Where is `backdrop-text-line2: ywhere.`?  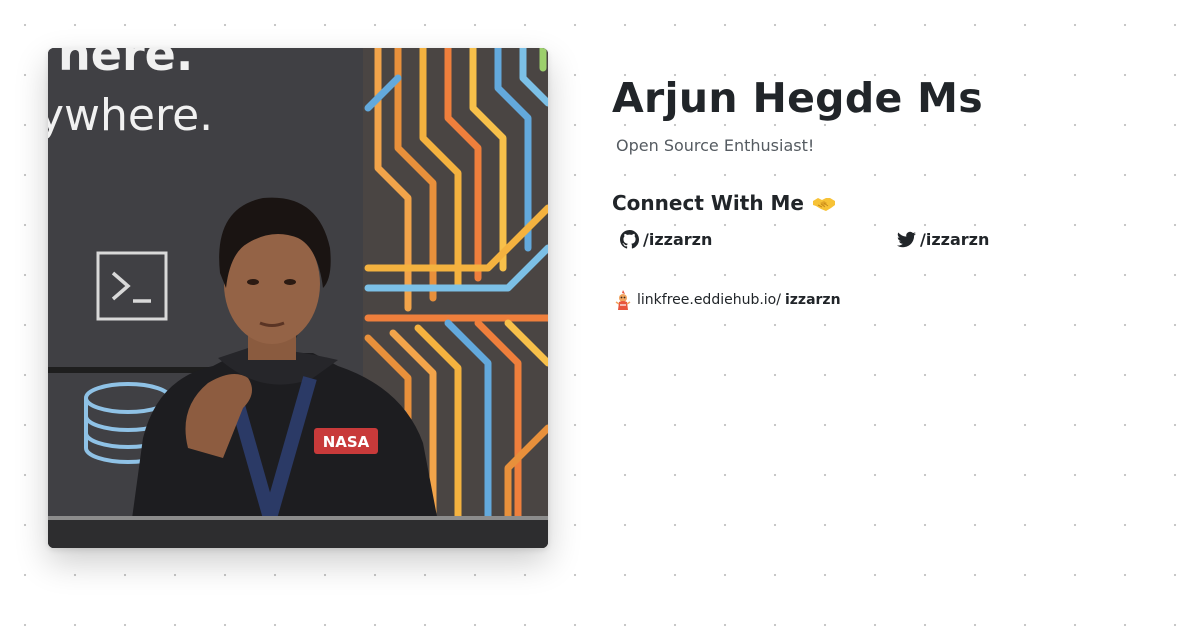 backdrop-text-line2: ywhere. is located at coordinates (130, 115).